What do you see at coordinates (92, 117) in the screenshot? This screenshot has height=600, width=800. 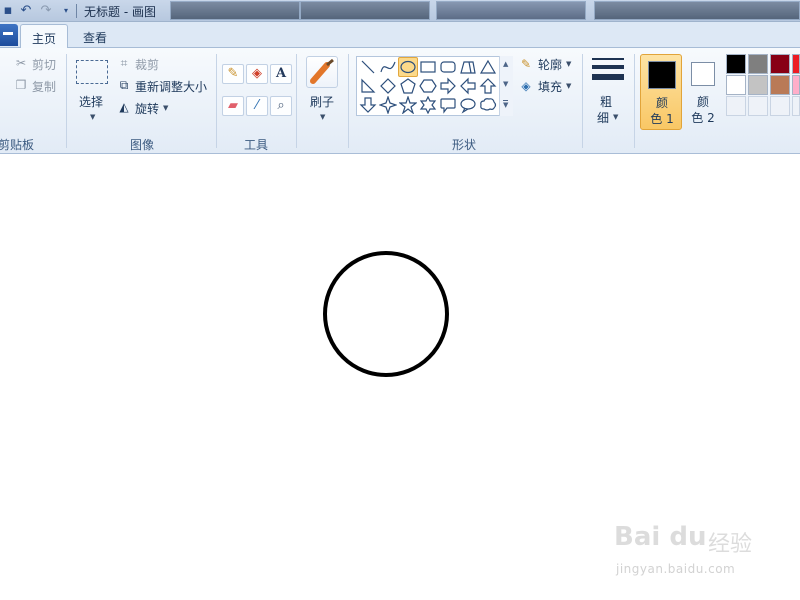 I see `select-dropdown-icon: ▼` at bounding box center [92, 117].